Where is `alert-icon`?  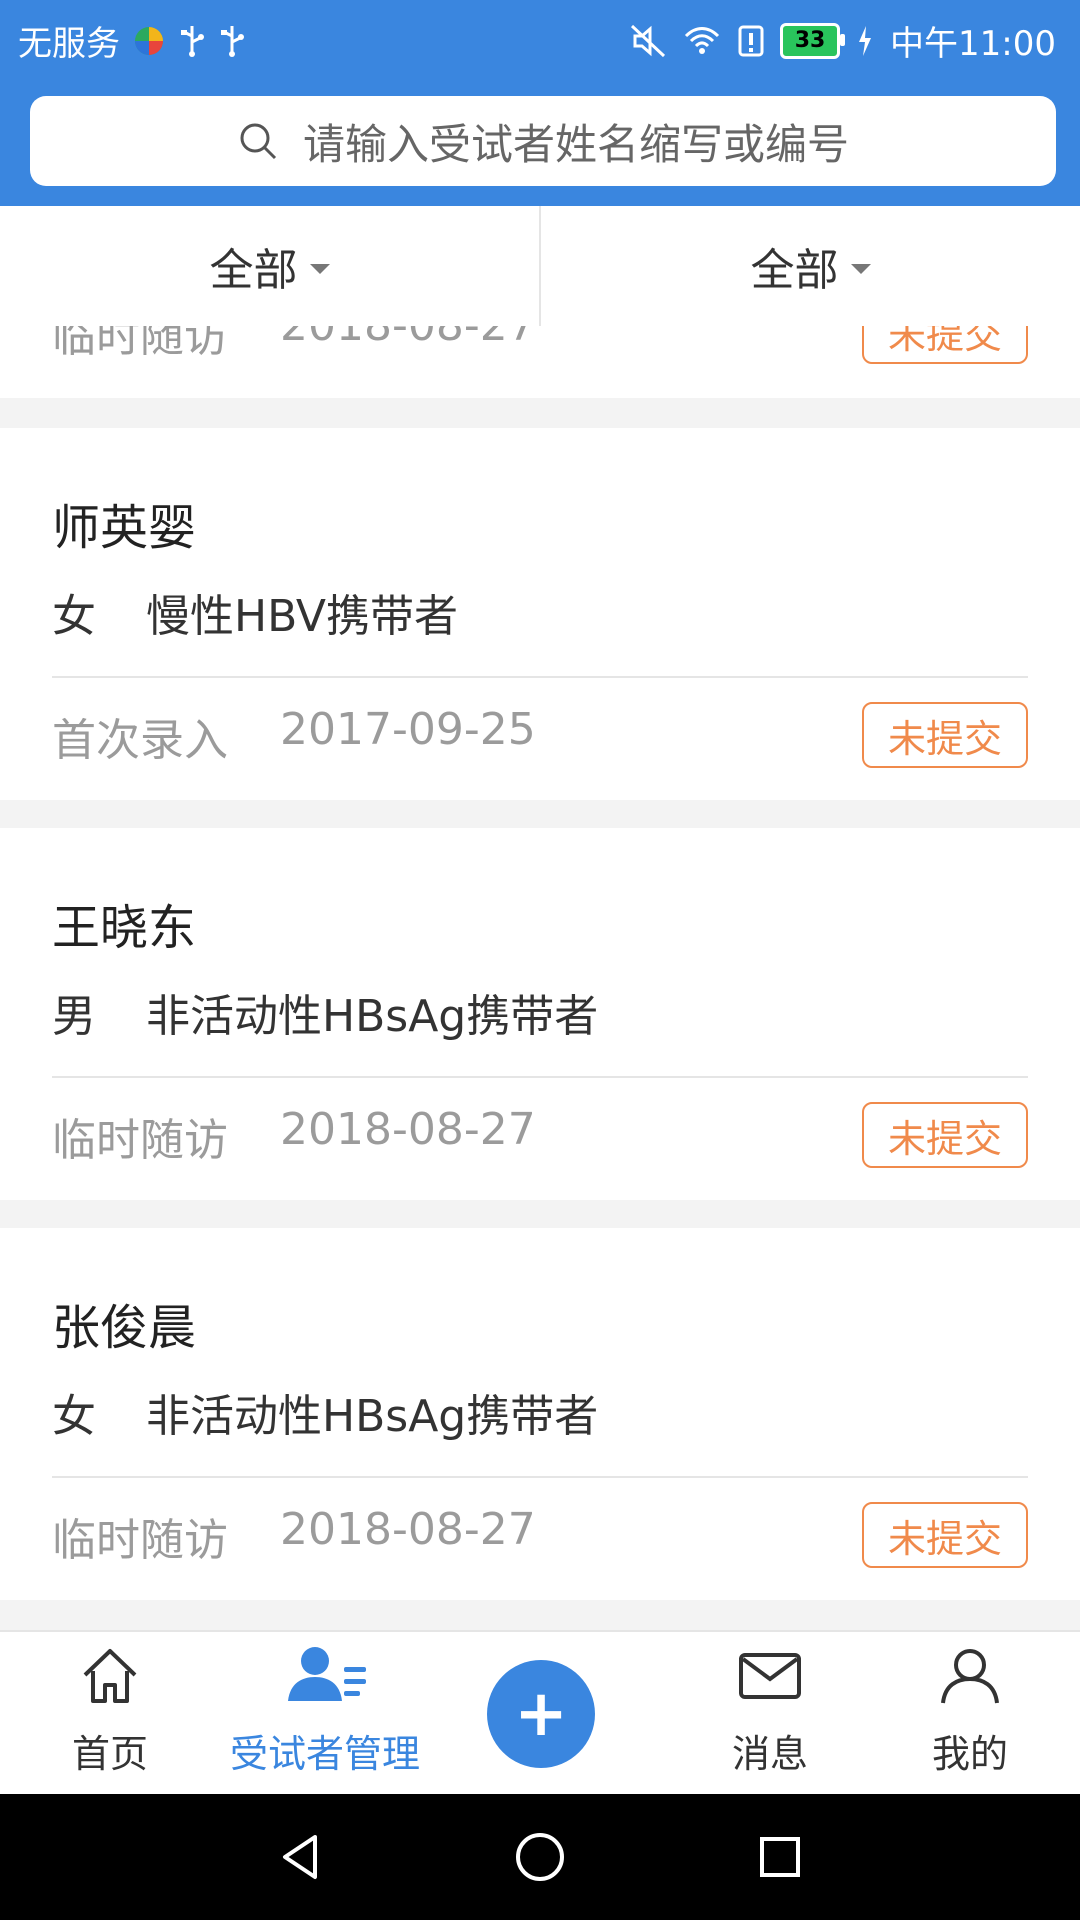
alert-icon is located at coordinates (751, 41).